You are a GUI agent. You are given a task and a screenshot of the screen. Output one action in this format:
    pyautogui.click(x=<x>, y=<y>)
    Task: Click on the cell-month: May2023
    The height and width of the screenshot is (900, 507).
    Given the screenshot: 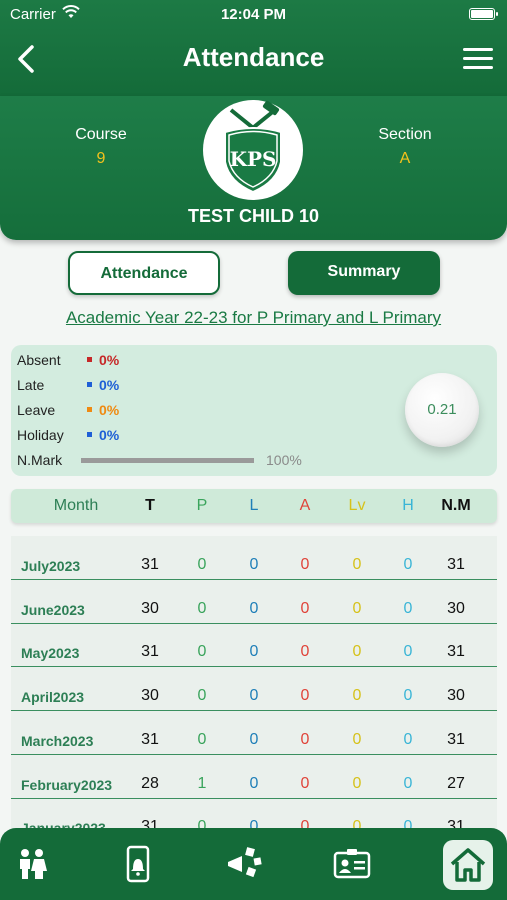 What is the action you would take?
    pyautogui.click(x=50, y=653)
    